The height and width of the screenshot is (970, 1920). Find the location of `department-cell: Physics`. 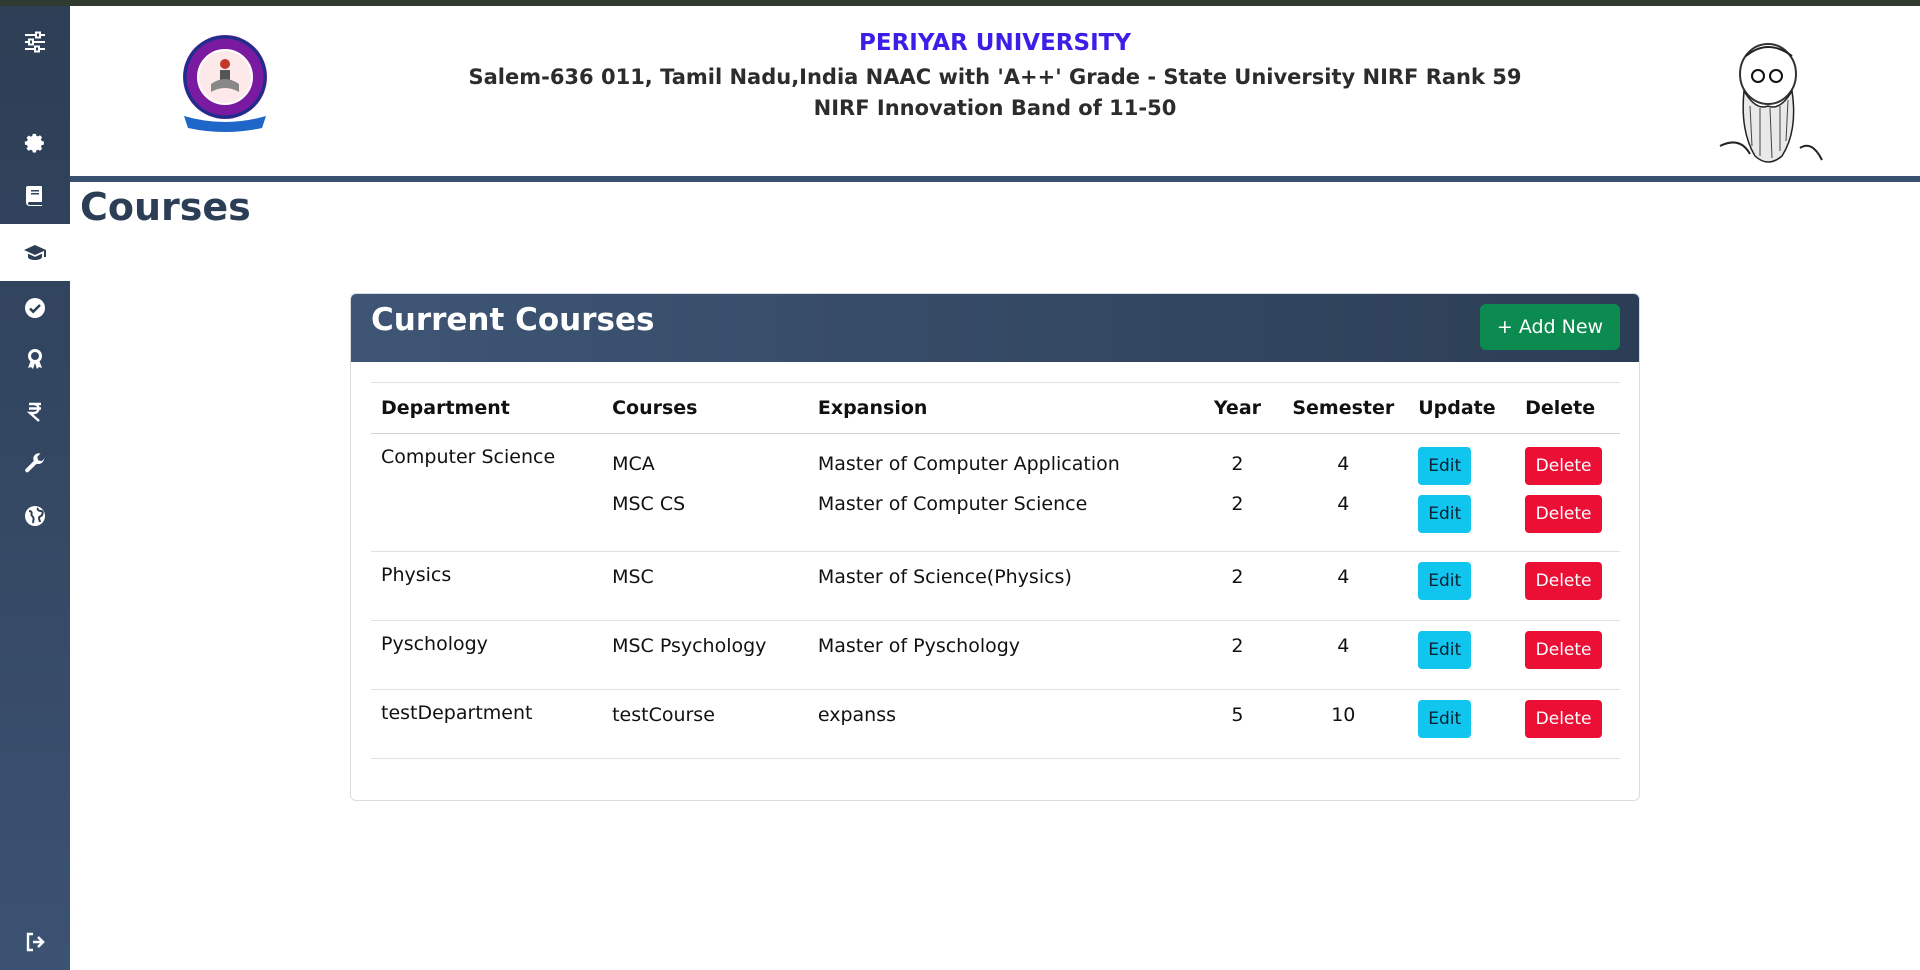

department-cell: Physics is located at coordinates (487, 586).